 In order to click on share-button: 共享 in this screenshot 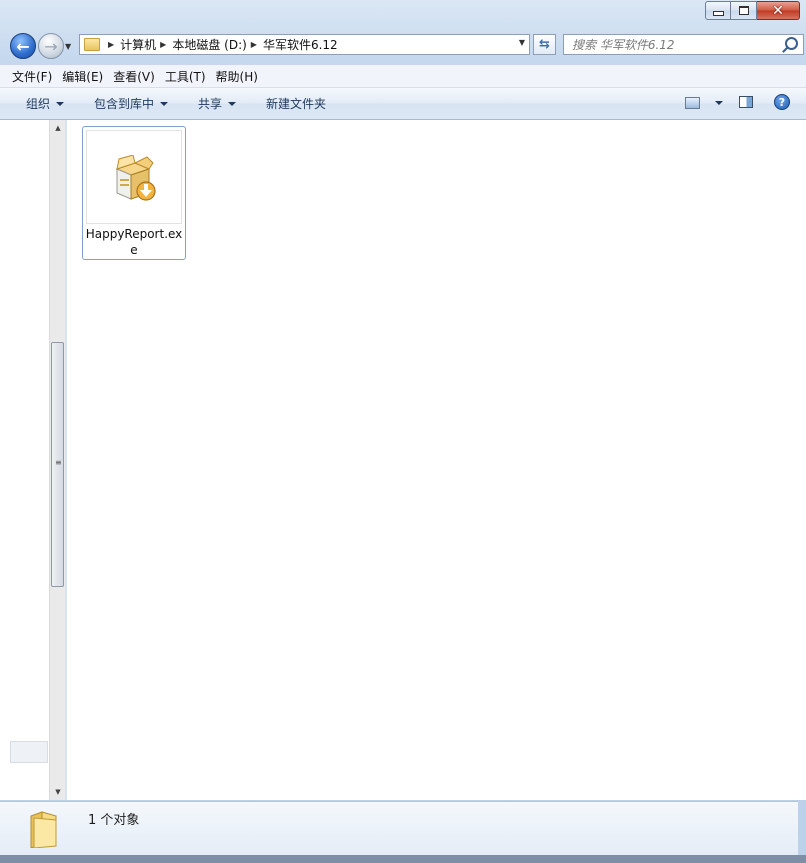, I will do `click(217, 103)`.